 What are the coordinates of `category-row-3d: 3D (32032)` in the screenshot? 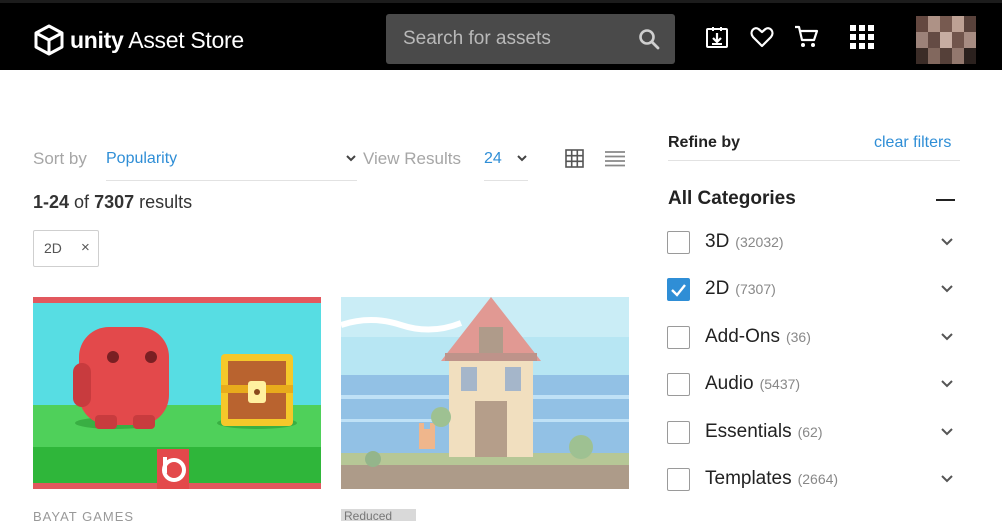 It's located at (817, 244).